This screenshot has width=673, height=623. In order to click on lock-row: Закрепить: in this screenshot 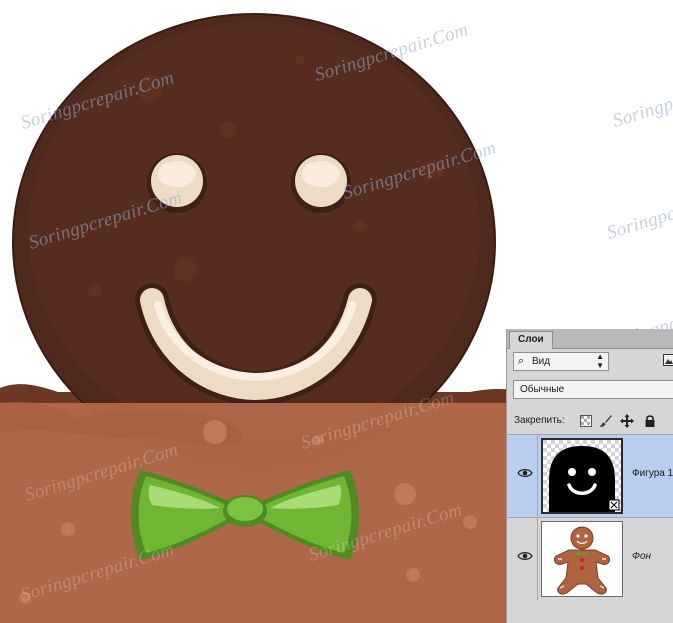, I will do `click(592, 421)`.